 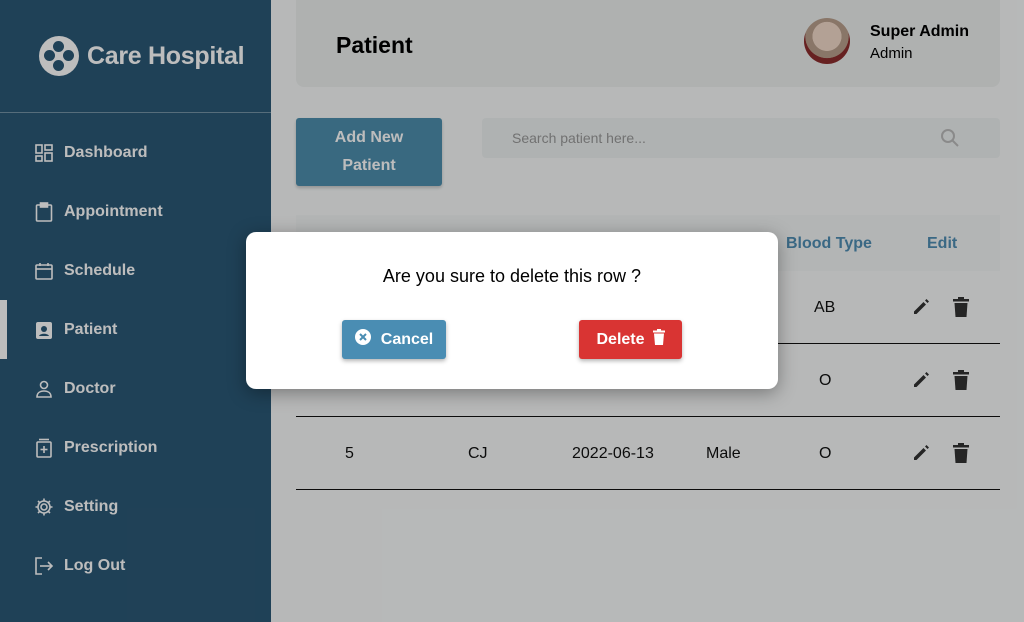 I want to click on trash-icon, so click(x=658, y=339).